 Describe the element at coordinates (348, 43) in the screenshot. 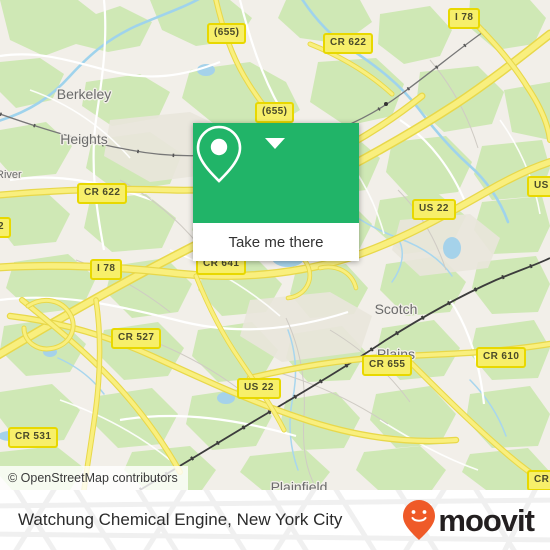

I see `road-shield-cr-622-a: CR 622` at that location.